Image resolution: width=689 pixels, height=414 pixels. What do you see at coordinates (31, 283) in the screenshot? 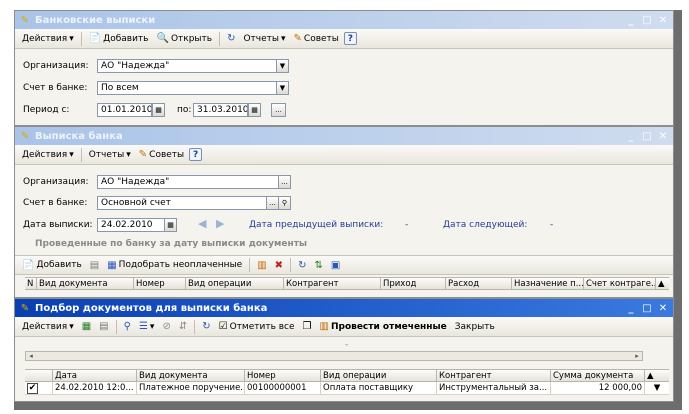
I see `col-n: N` at bounding box center [31, 283].